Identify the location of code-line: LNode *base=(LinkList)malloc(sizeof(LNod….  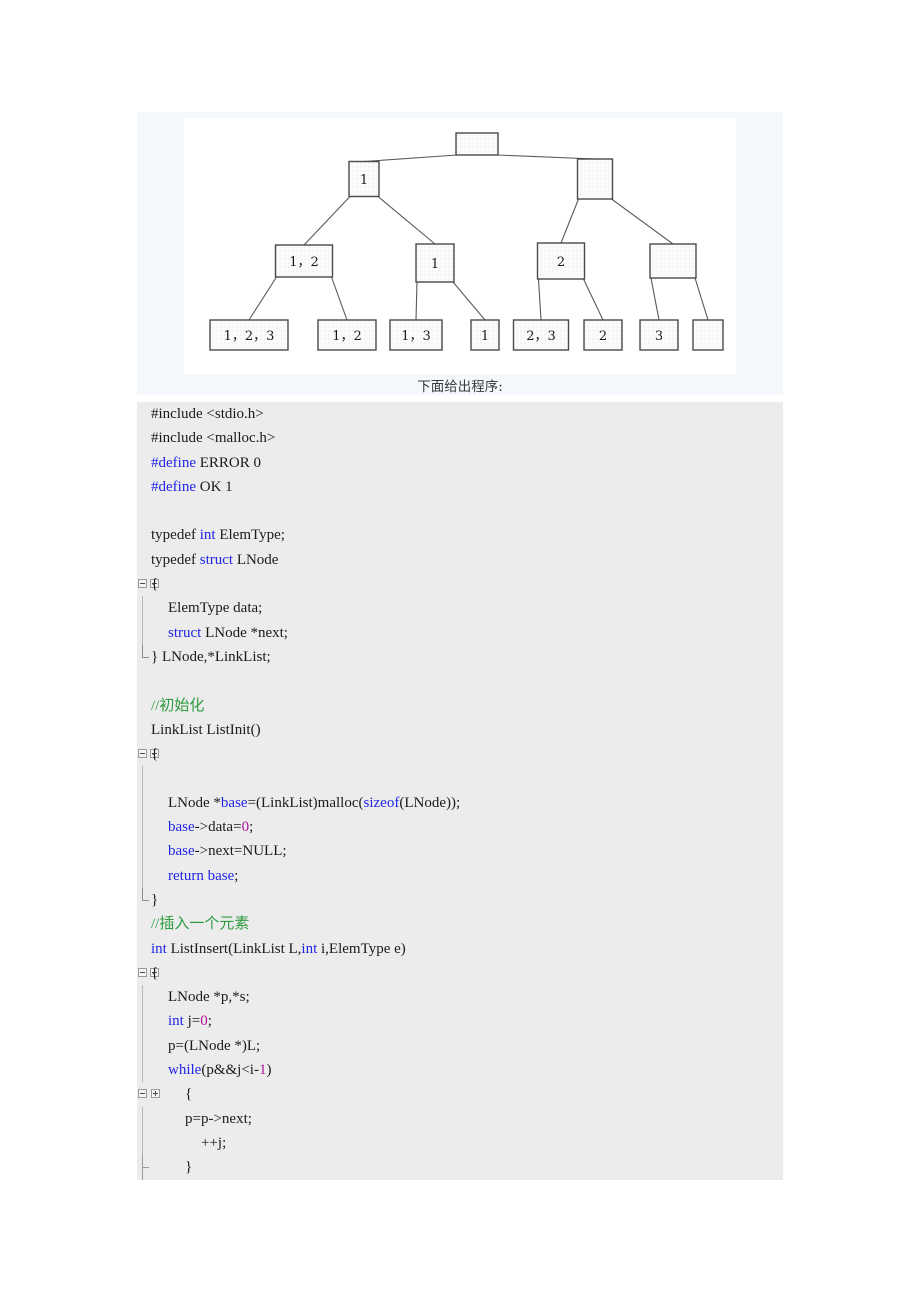
(460, 803).